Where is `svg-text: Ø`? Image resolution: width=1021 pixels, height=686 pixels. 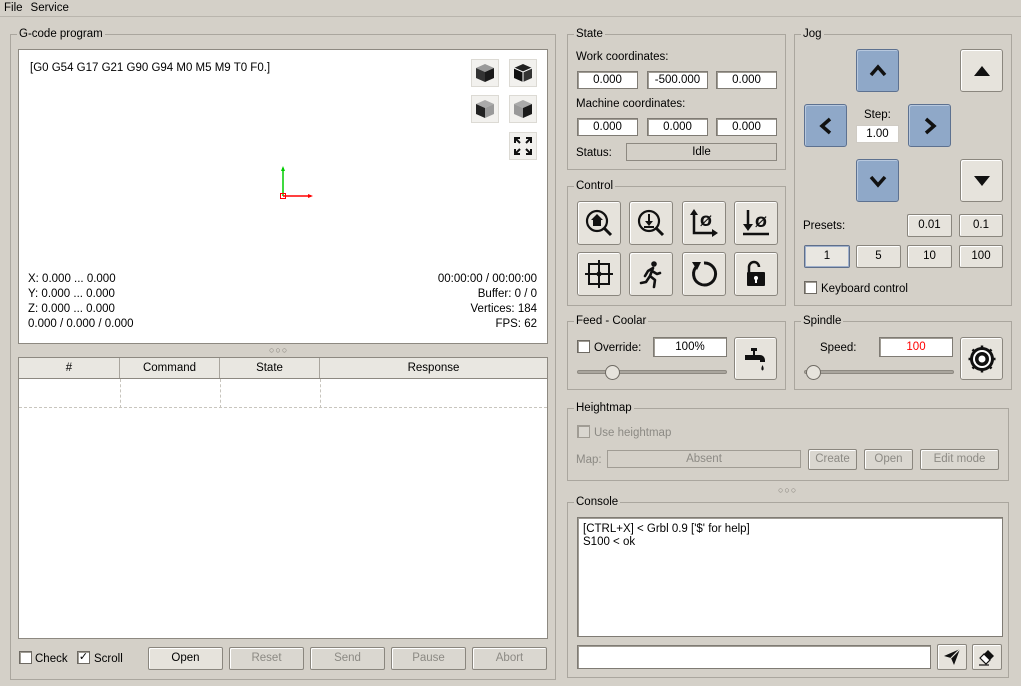 svg-text: Ø is located at coordinates (706, 222).